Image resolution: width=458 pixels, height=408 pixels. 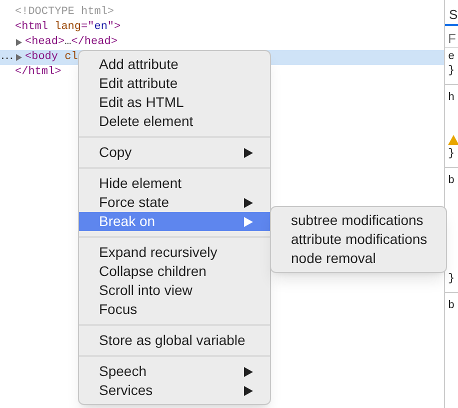 What do you see at coordinates (68, 27) in the screenshot?
I see `node-markup: <html lang="en">` at bounding box center [68, 27].